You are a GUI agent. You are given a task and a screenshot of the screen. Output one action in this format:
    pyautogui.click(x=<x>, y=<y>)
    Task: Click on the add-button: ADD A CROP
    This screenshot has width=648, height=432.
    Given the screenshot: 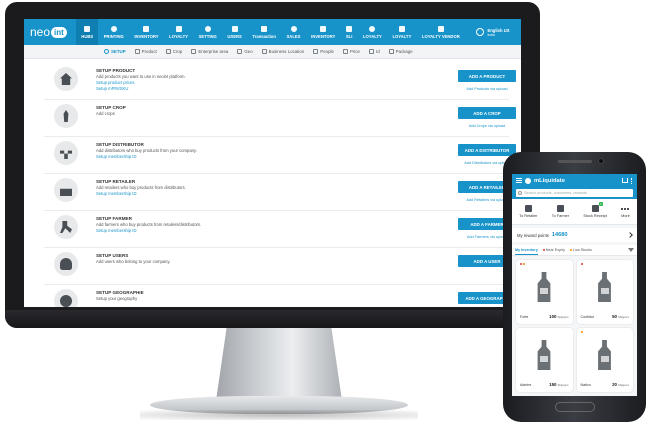 What is the action you would take?
    pyautogui.click(x=487, y=113)
    